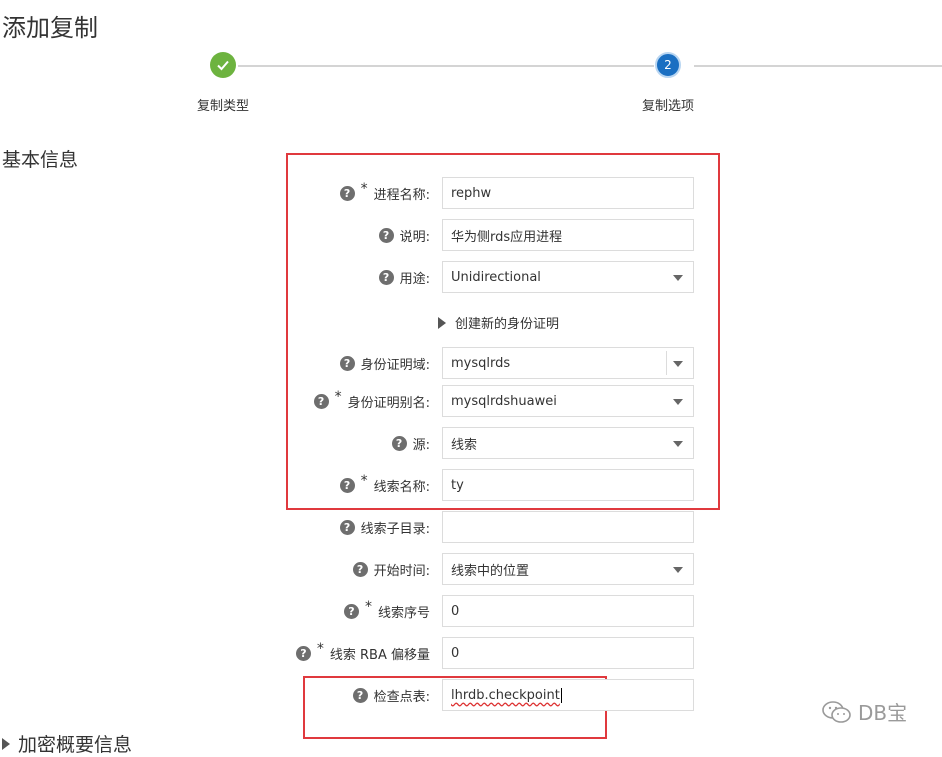 The height and width of the screenshot is (757, 942). I want to click on create-credential-toggle: 创建新的身份证明, so click(498, 322).